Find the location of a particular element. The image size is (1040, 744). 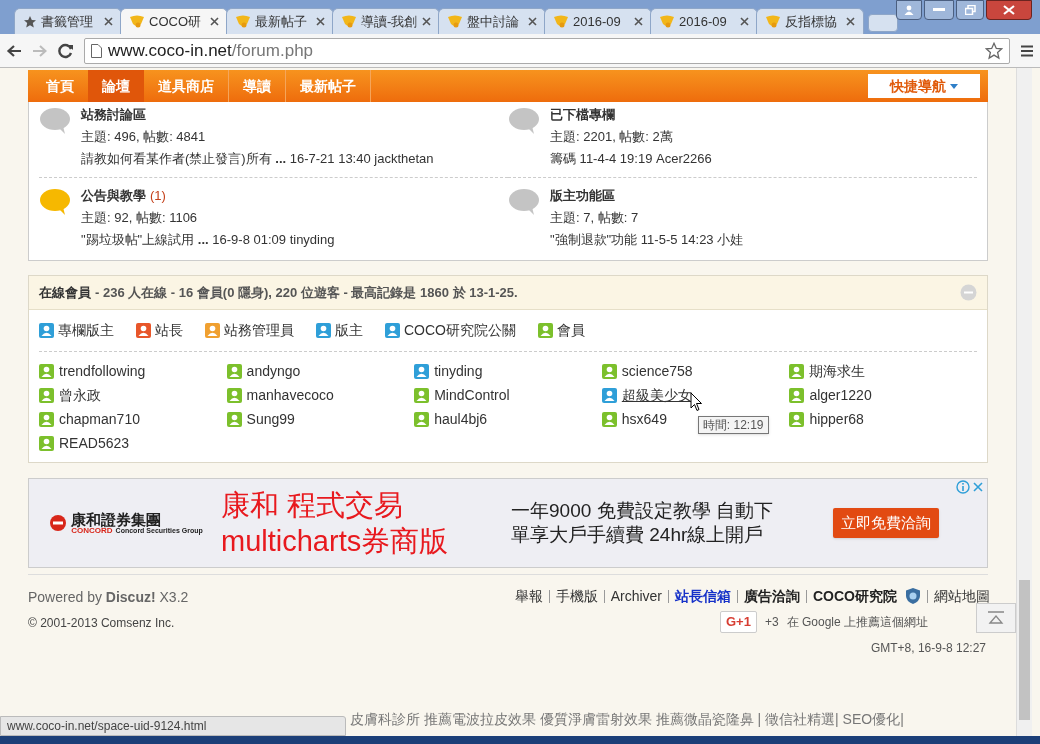

address-bar: www.coco-in.net/forum.php is located at coordinates (547, 50).